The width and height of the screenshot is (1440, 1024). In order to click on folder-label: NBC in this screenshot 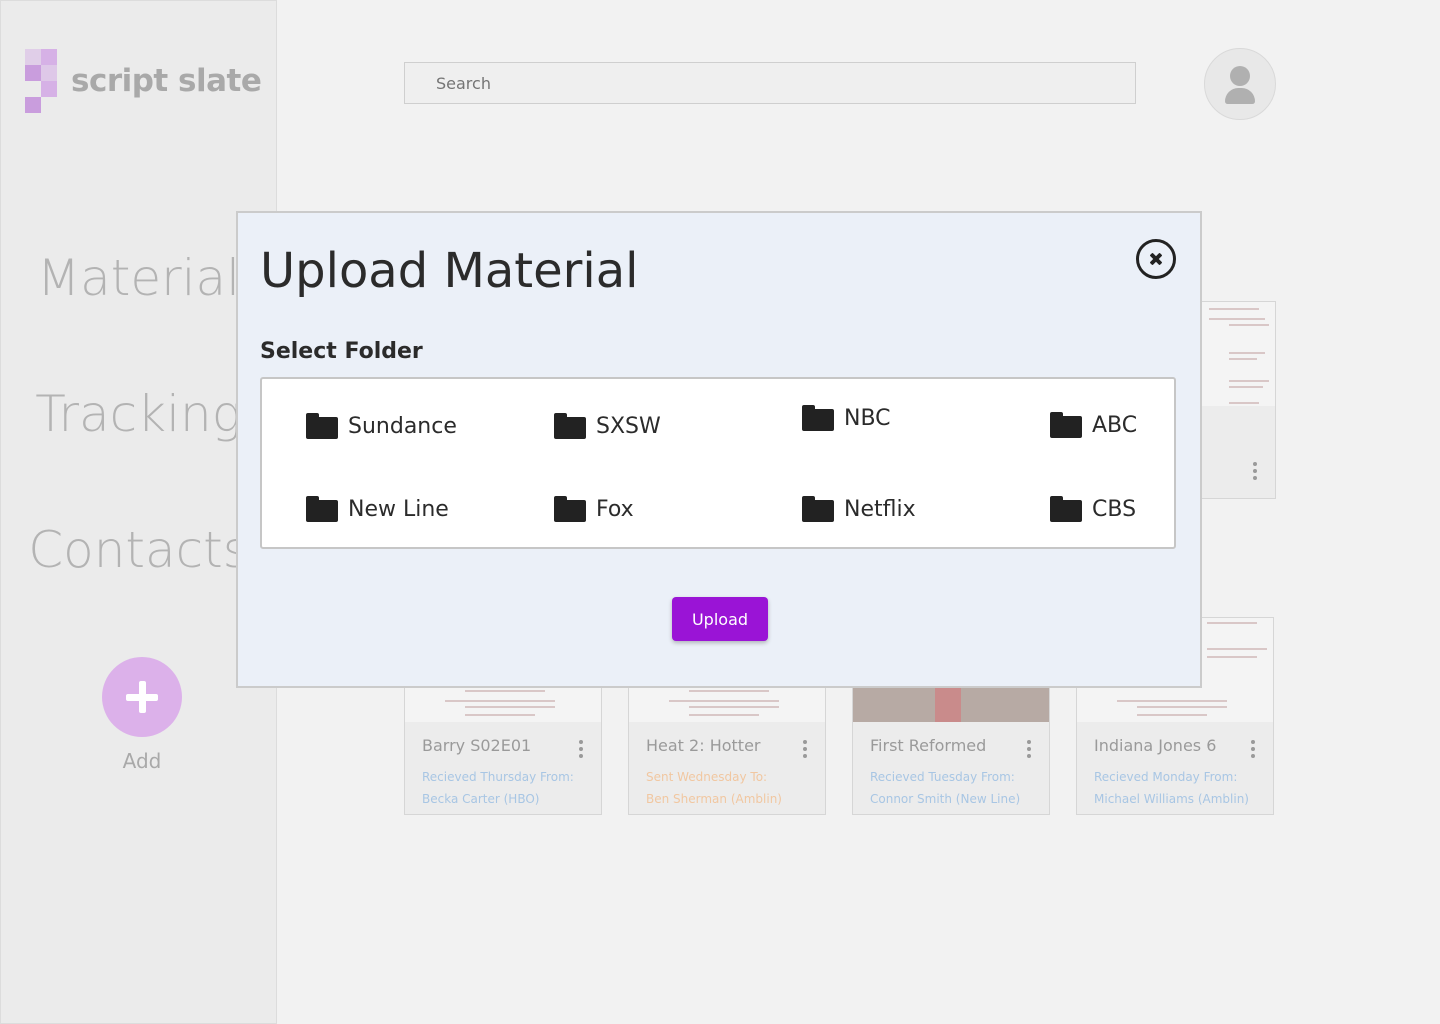, I will do `click(867, 418)`.